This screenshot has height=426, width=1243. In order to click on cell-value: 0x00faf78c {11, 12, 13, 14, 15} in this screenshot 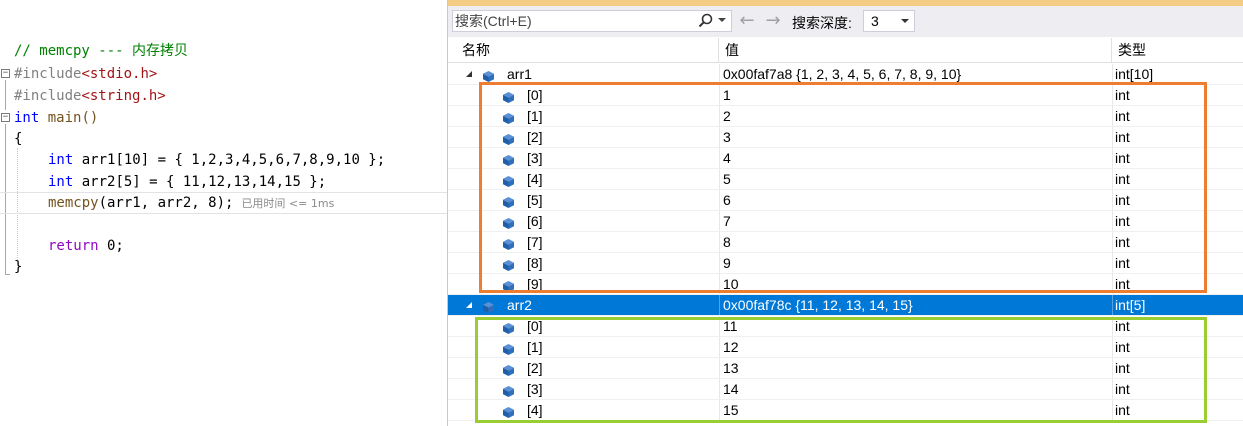, I will do `click(915, 305)`.